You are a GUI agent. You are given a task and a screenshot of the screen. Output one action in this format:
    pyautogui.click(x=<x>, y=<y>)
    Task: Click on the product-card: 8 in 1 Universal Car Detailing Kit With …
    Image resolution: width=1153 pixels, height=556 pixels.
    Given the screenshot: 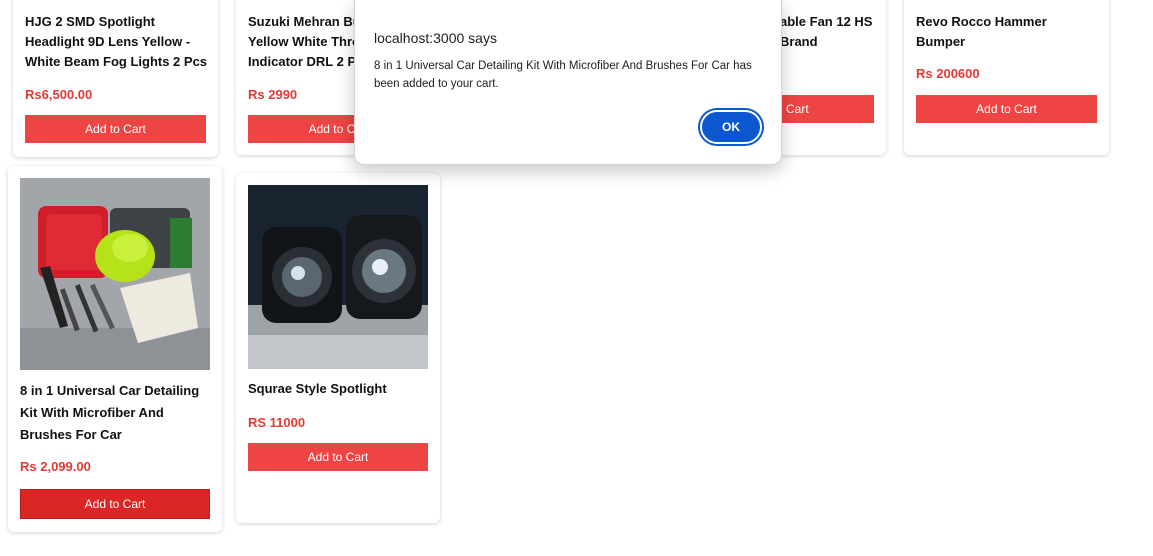 What is the action you would take?
    pyautogui.click(x=115, y=349)
    